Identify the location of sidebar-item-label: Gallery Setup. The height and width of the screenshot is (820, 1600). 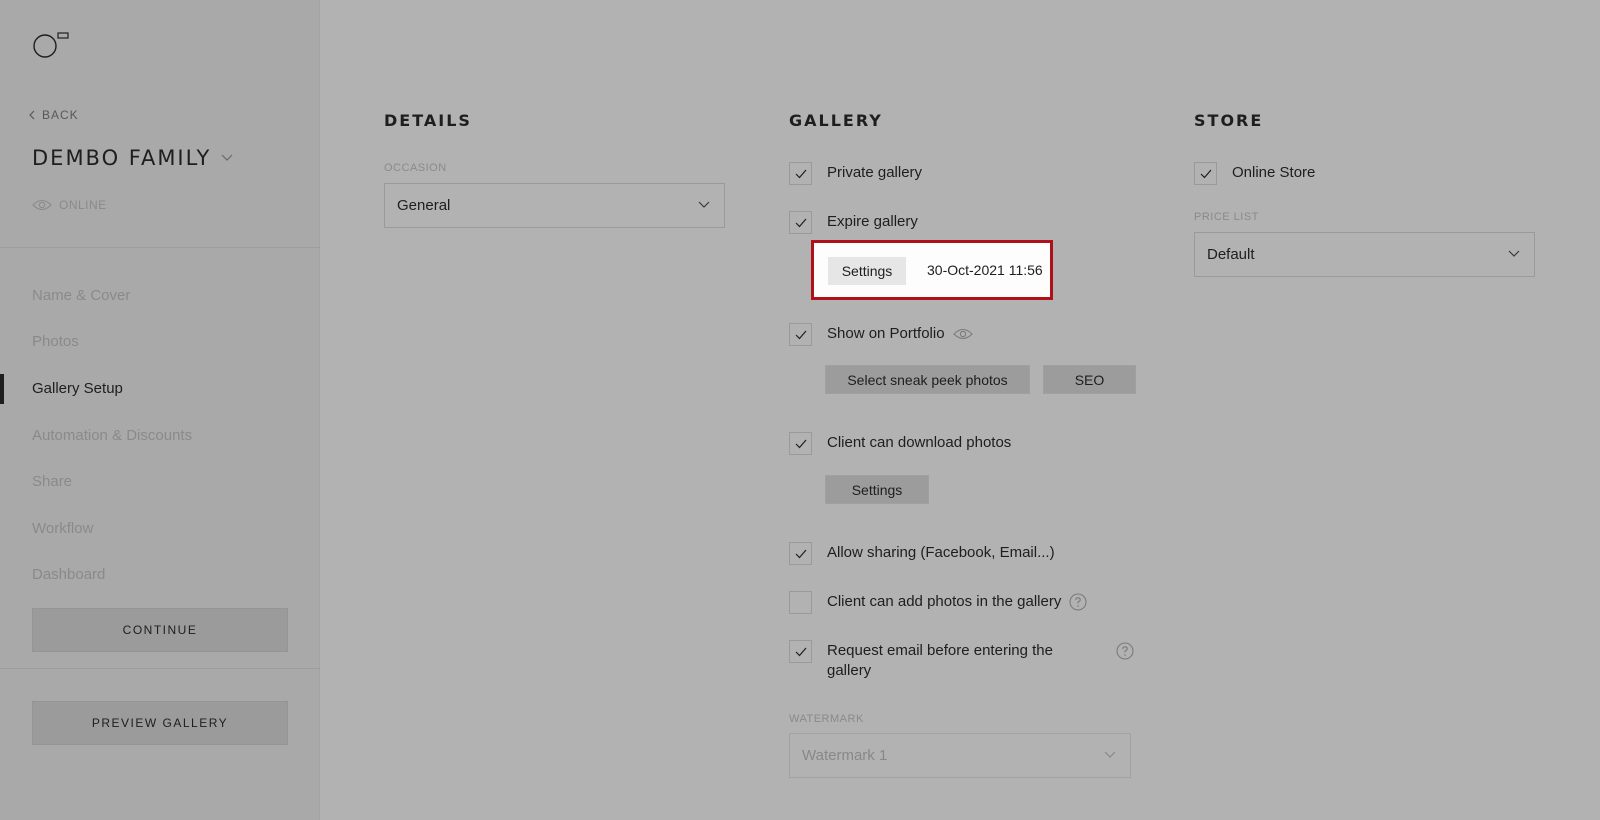
(77, 388).